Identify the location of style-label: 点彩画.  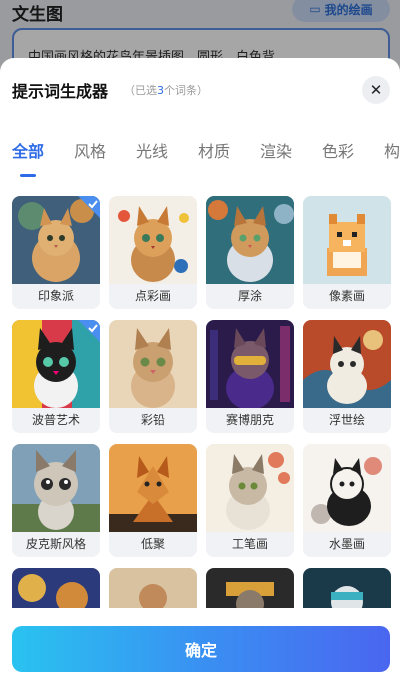
(152, 296).